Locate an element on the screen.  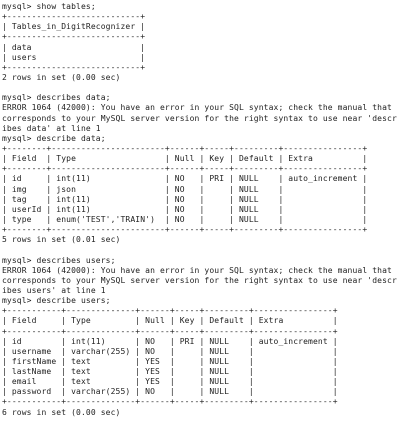
result-summary: 2 rows in set (0.00 sec) is located at coordinates (61, 77).